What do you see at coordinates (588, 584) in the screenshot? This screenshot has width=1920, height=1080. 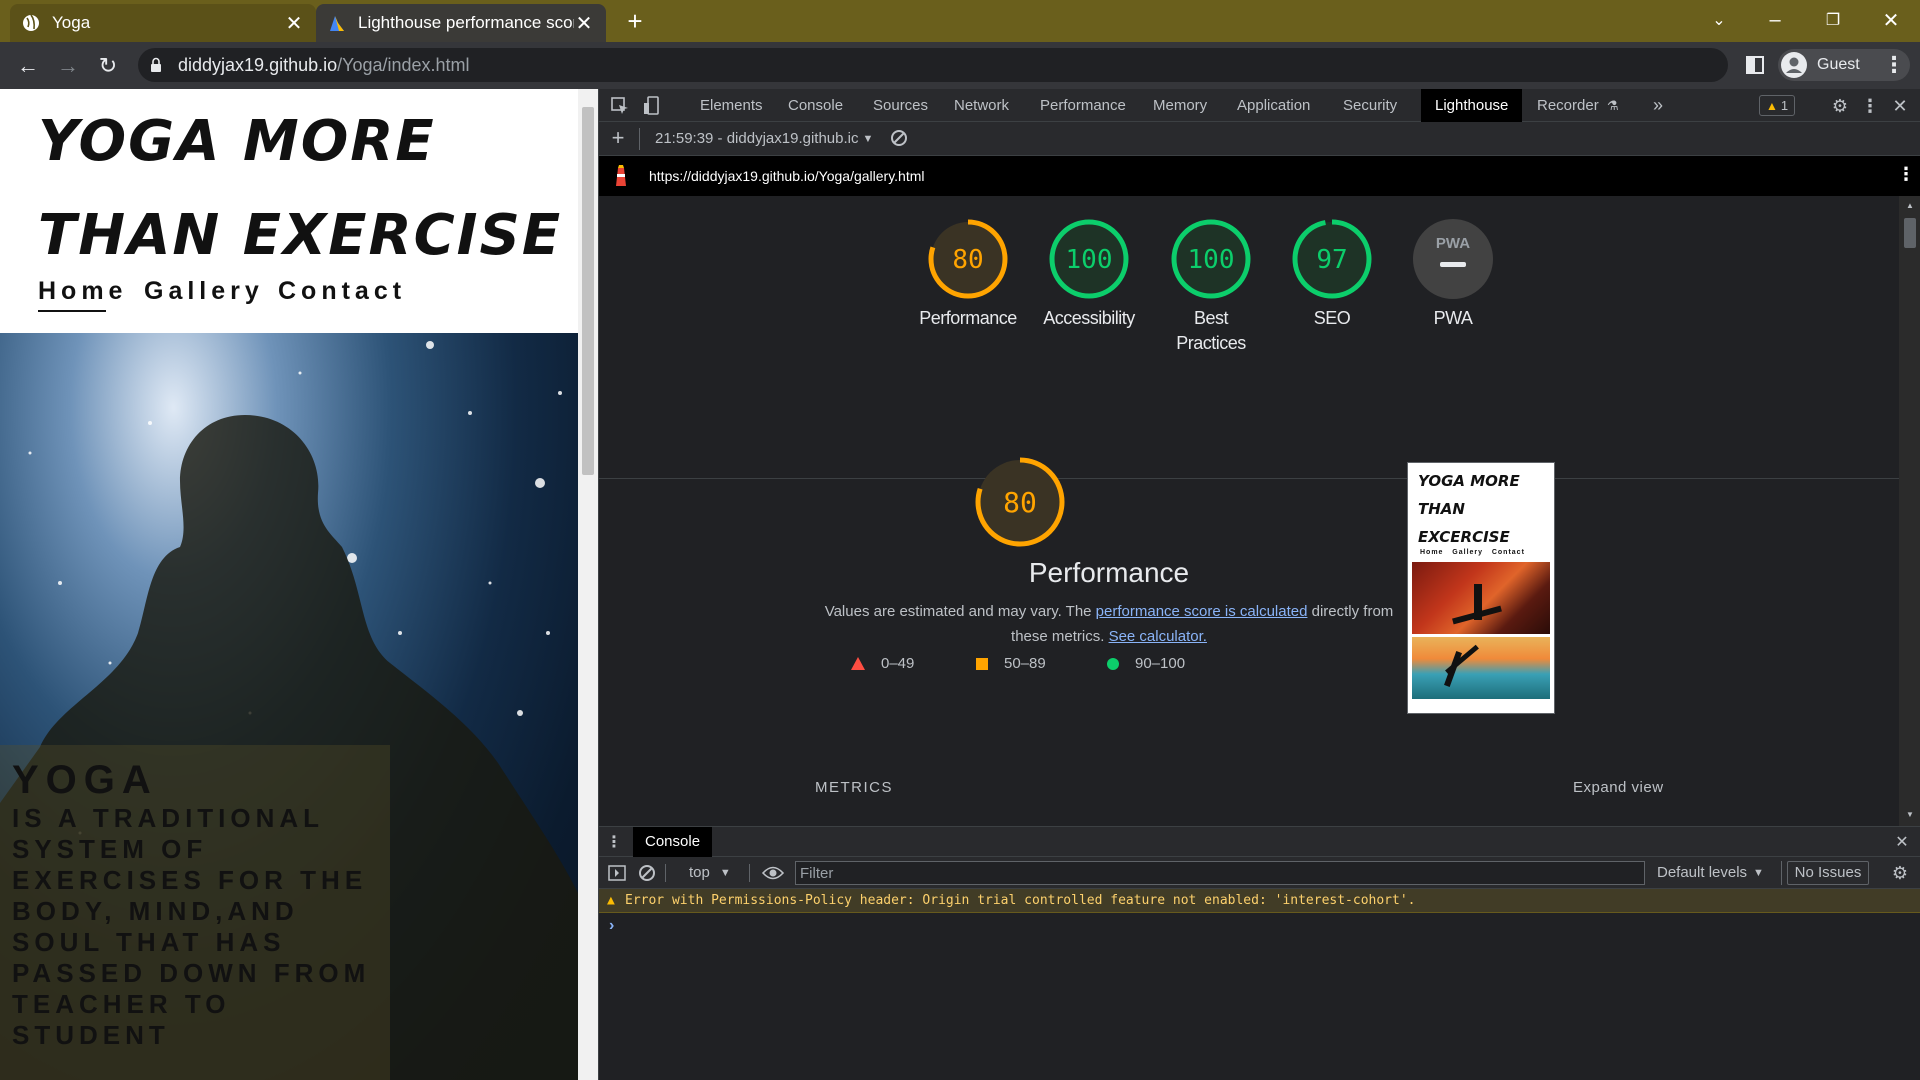 I see `page-scrollbar` at bounding box center [588, 584].